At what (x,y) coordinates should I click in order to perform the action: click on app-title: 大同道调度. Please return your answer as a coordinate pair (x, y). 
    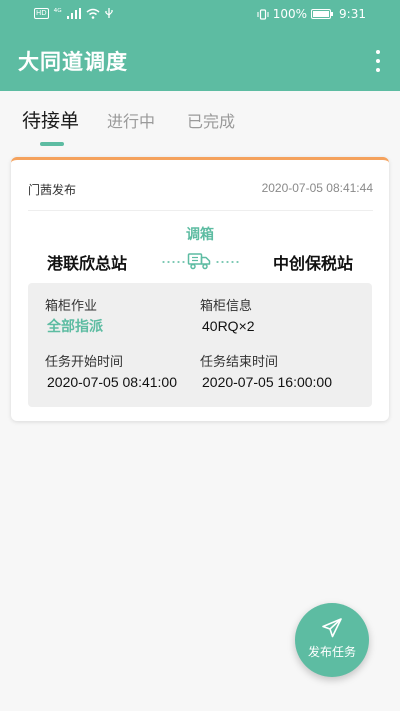
    Looking at the image, I should click on (73, 62).